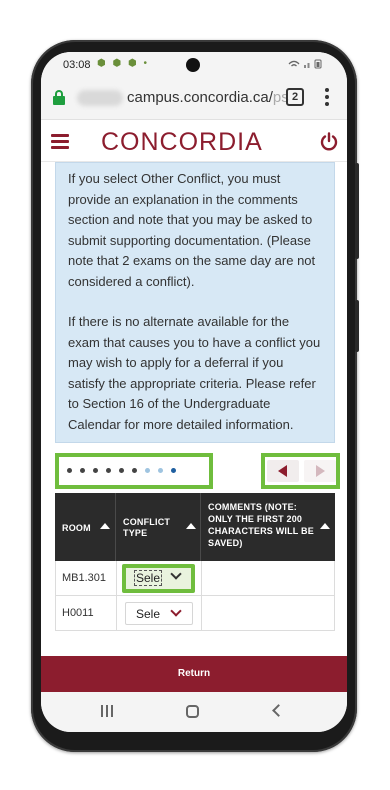 This screenshot has height=790, width=390. I want to click on table-row: H0011 Sele, so click(195, 613).